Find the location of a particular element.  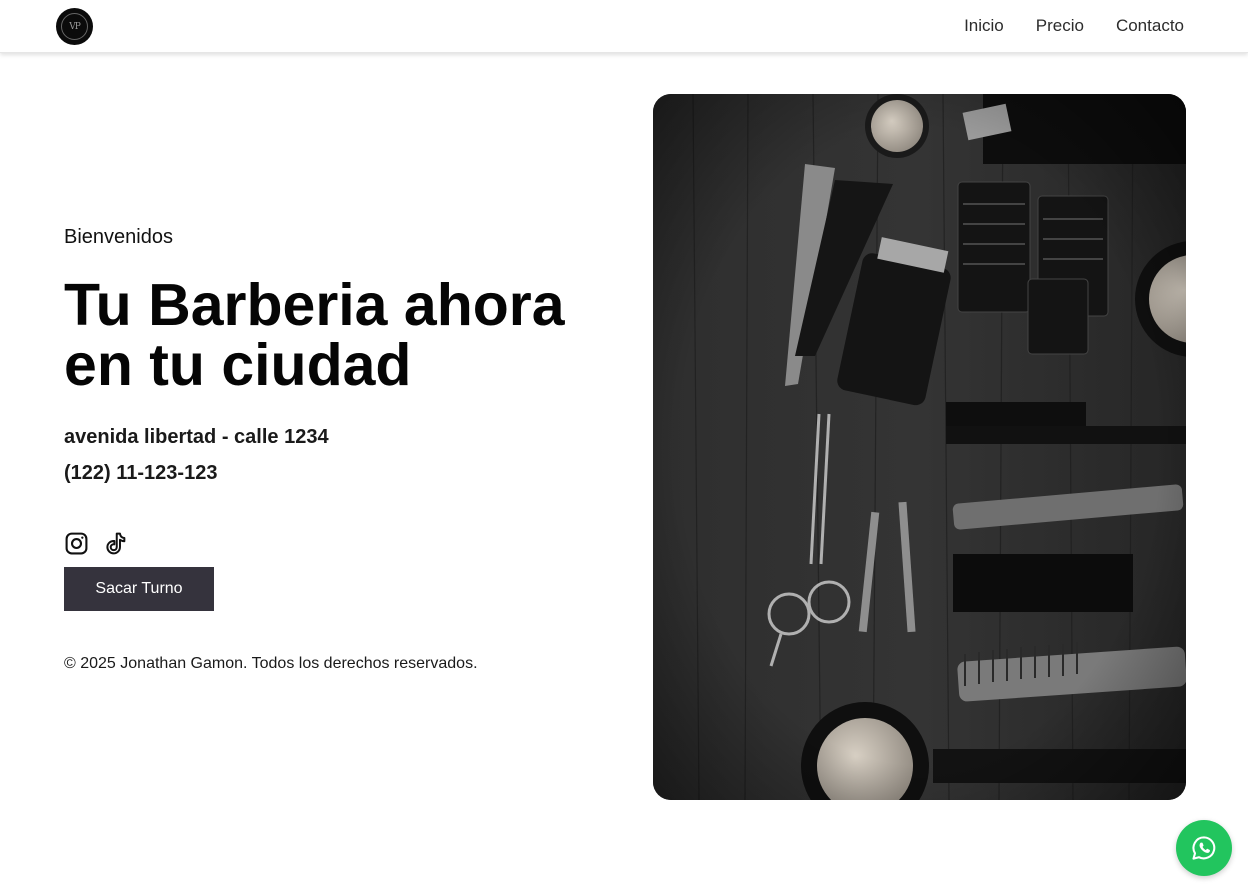

phone-text: (122) 11-123-123 is located at coordinates (141, 473).